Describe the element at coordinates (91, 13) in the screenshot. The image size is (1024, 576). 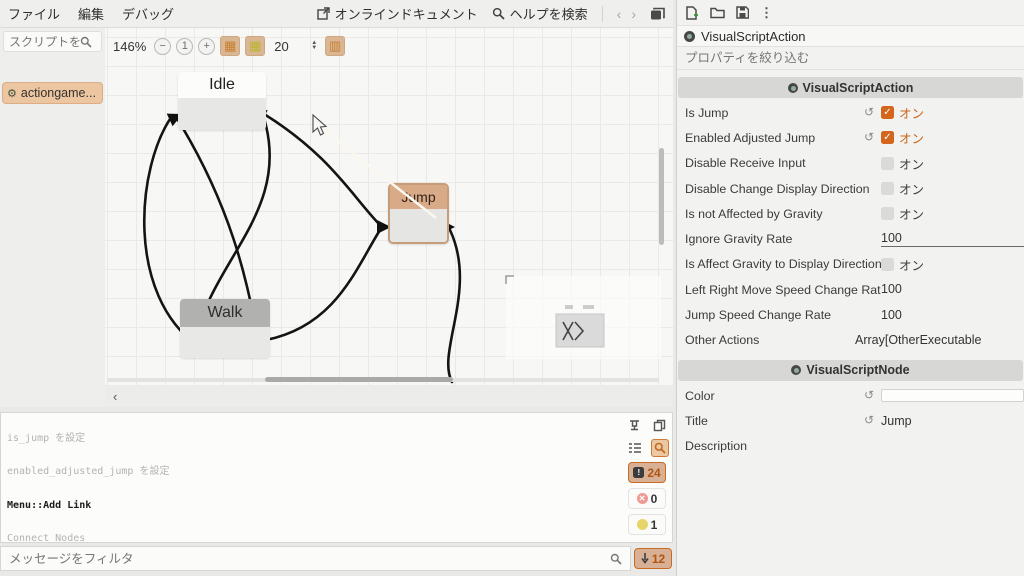
I see `menu-edit: 編集` at that location.